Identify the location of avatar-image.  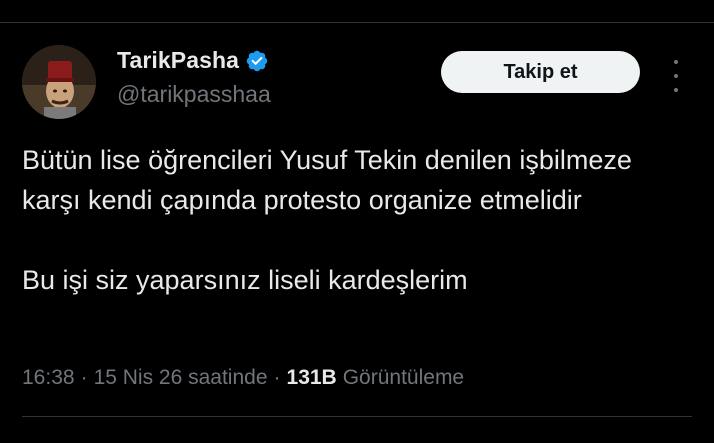
(59, 82).